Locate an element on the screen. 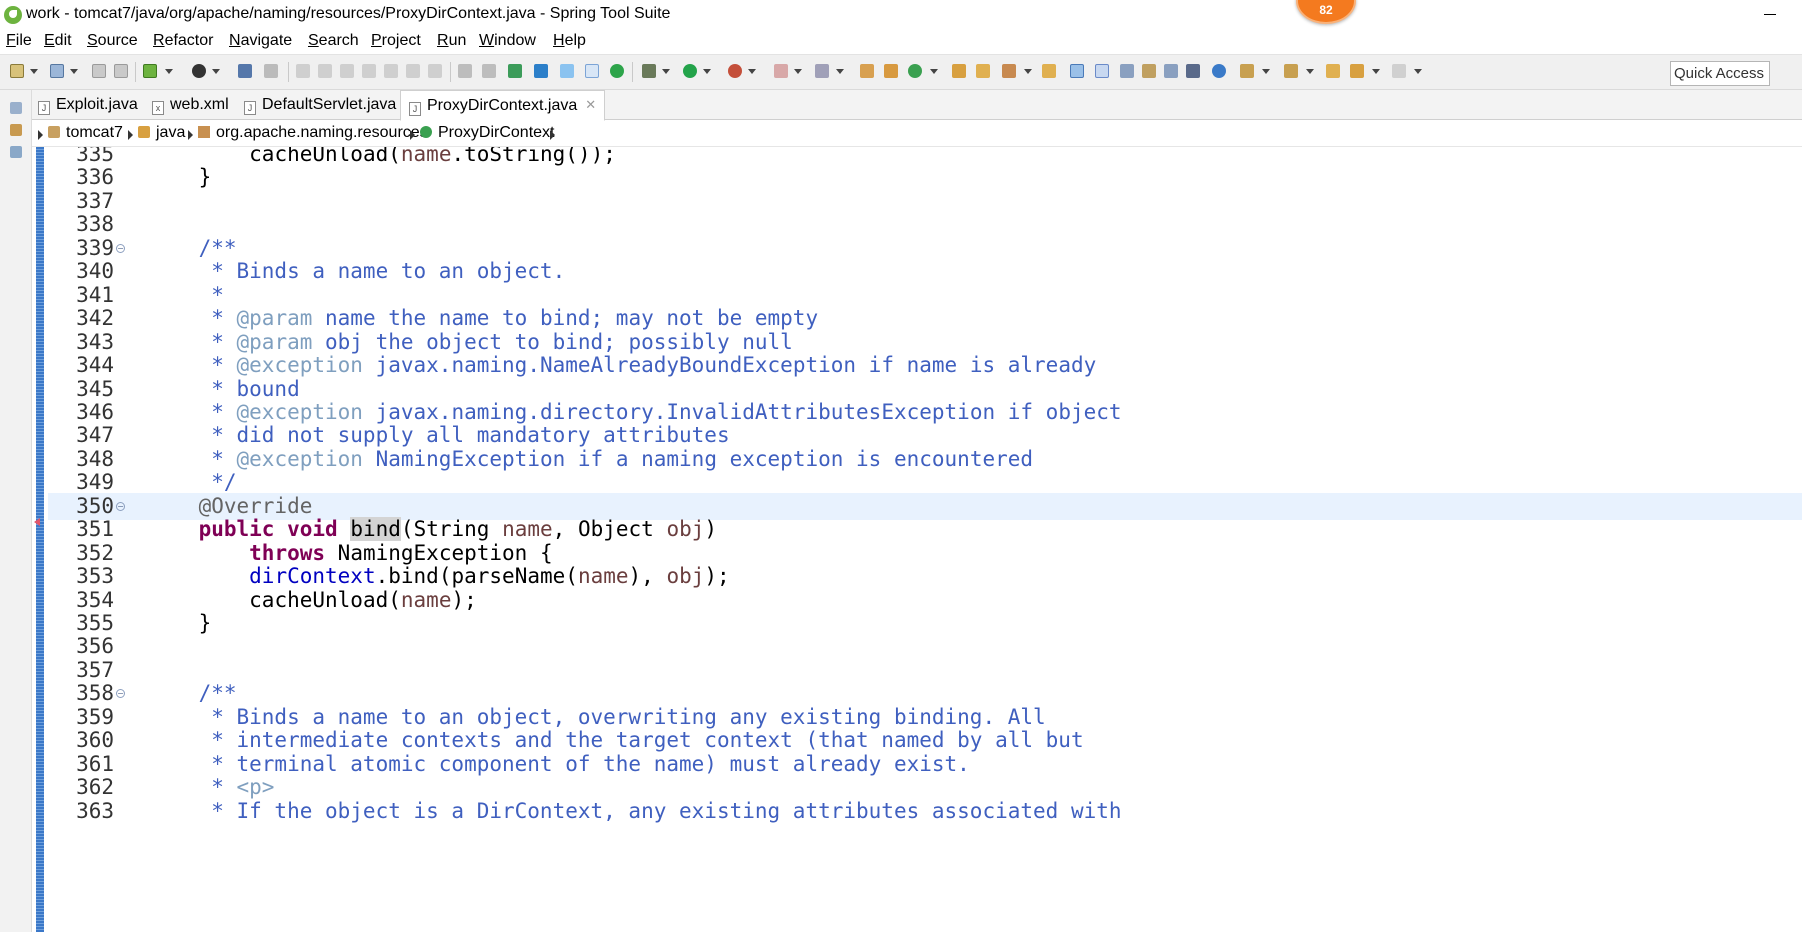 This screenshot has height=932, width=1802. package-explorer-icon is located at coordinates (16, 130).